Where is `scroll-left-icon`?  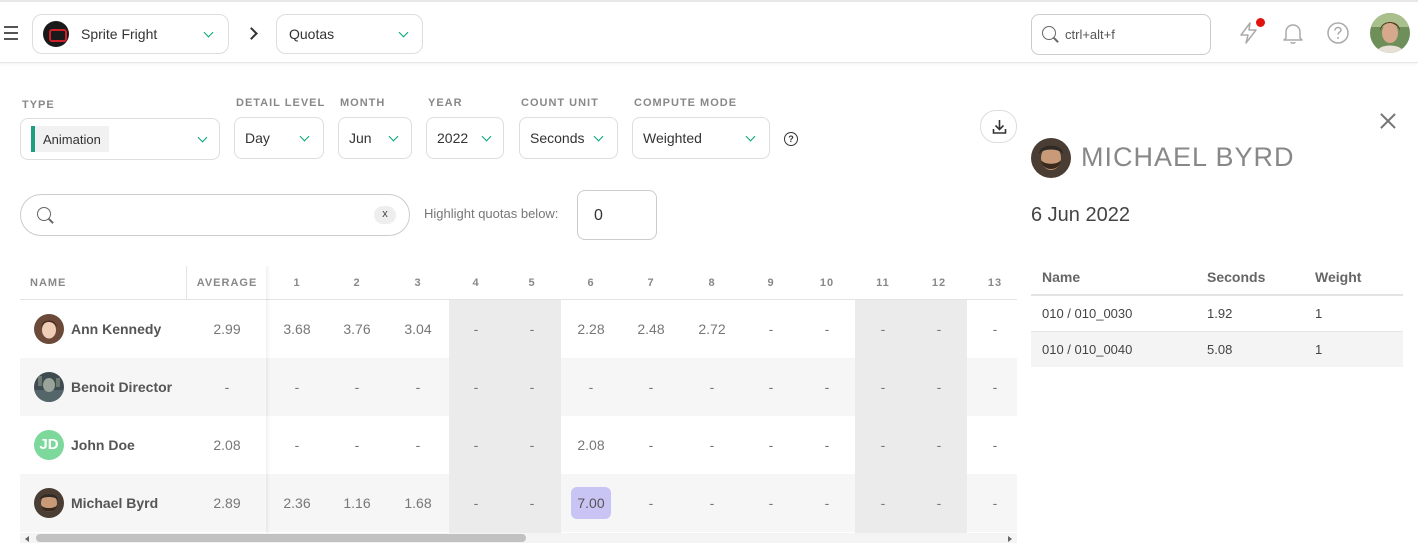
scroll-left-icon is located at coordinates (27, 539).